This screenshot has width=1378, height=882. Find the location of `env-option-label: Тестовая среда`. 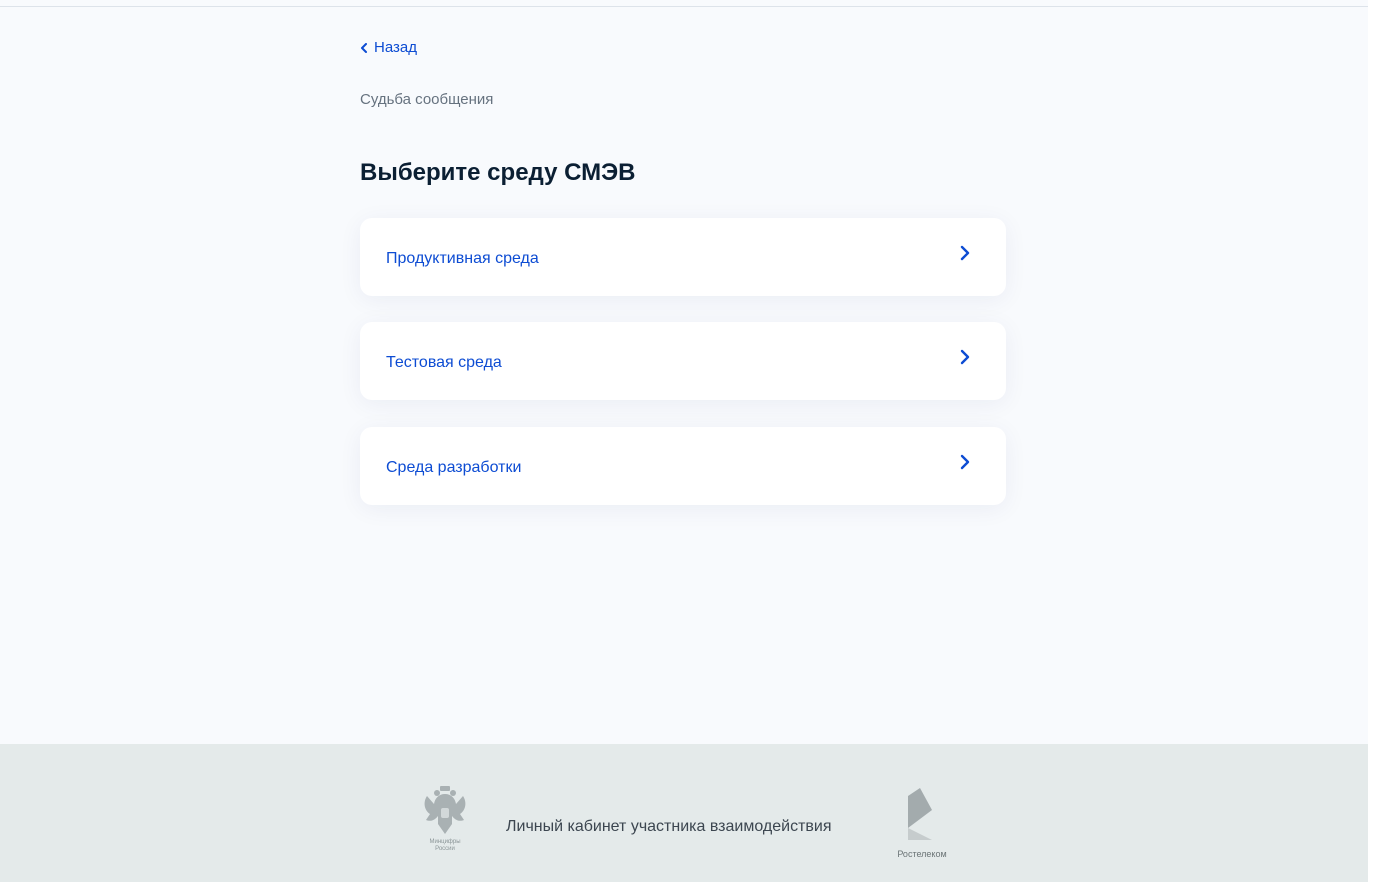

env-option-label: Тестовая среда is located at coordinates (444, 362).